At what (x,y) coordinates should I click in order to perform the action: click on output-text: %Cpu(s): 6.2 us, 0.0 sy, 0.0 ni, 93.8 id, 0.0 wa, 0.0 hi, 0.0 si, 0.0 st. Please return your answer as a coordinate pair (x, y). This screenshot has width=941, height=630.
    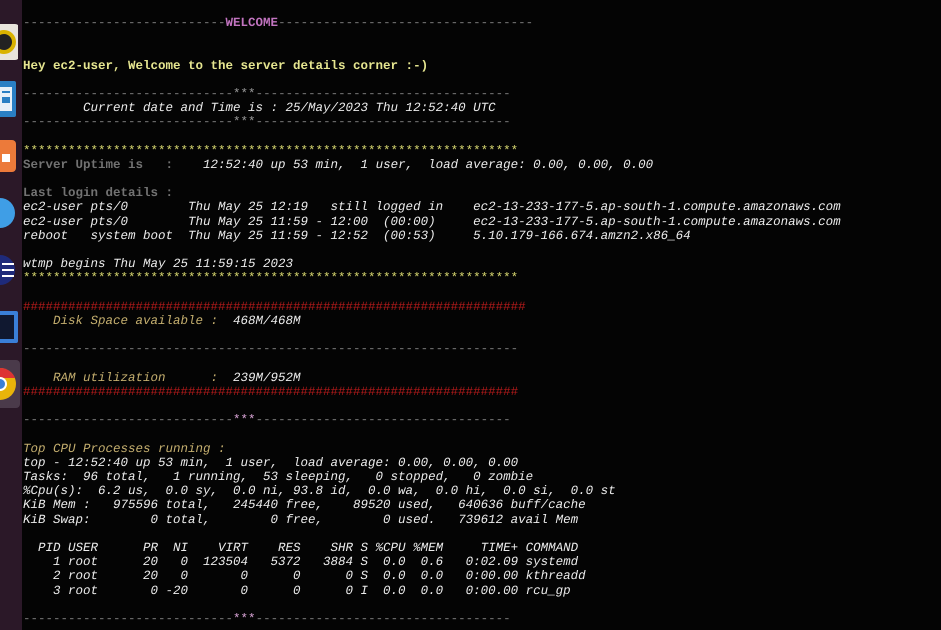
    Looking at the image, I should click on (319, 491).